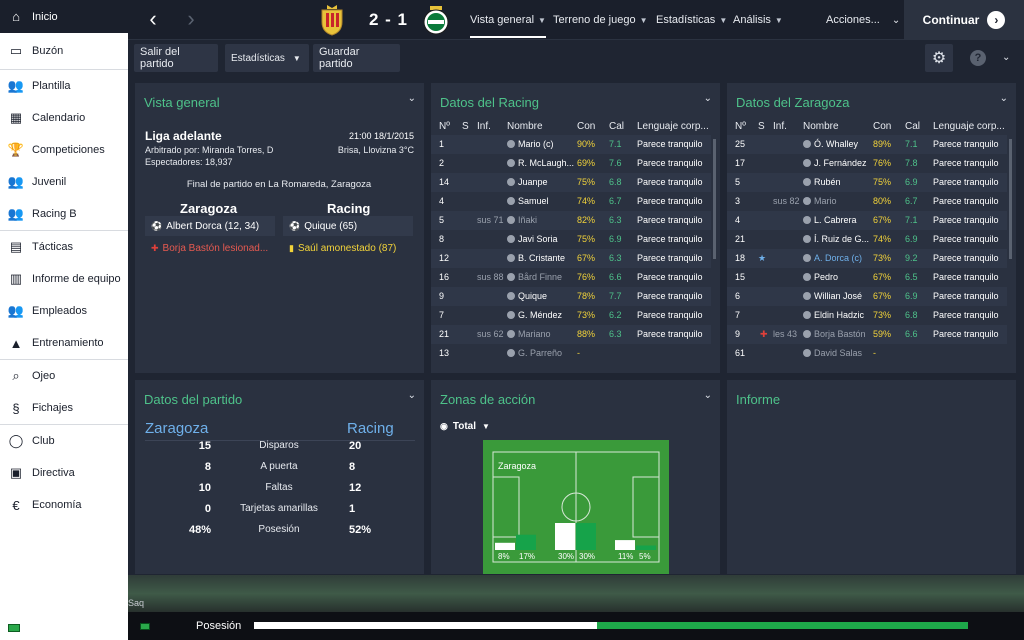  Describe the element at coordinates (64, 279) in the screenshot. I see `sidebar-item-informe-equipo: ▥ Informe de equipo` at that location.